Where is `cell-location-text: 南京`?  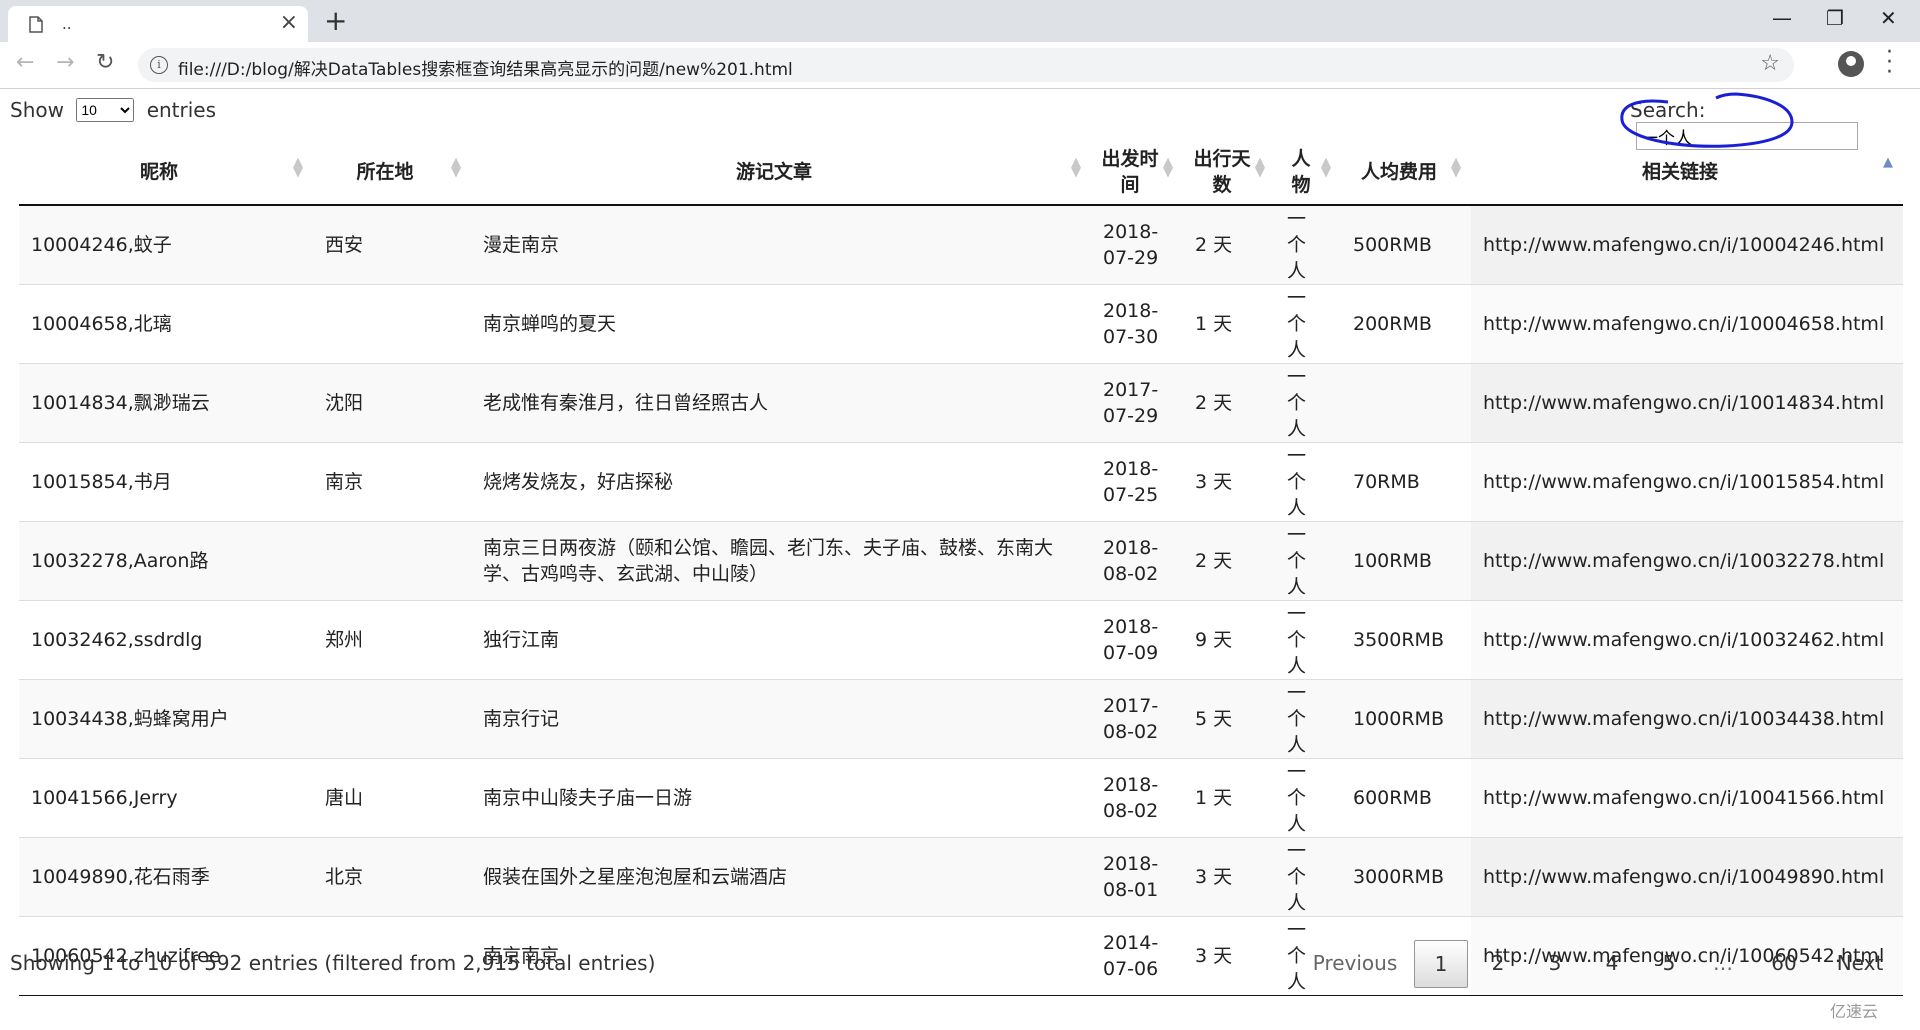
cell-location-text: 南京 is located at coordinates (344, 482).